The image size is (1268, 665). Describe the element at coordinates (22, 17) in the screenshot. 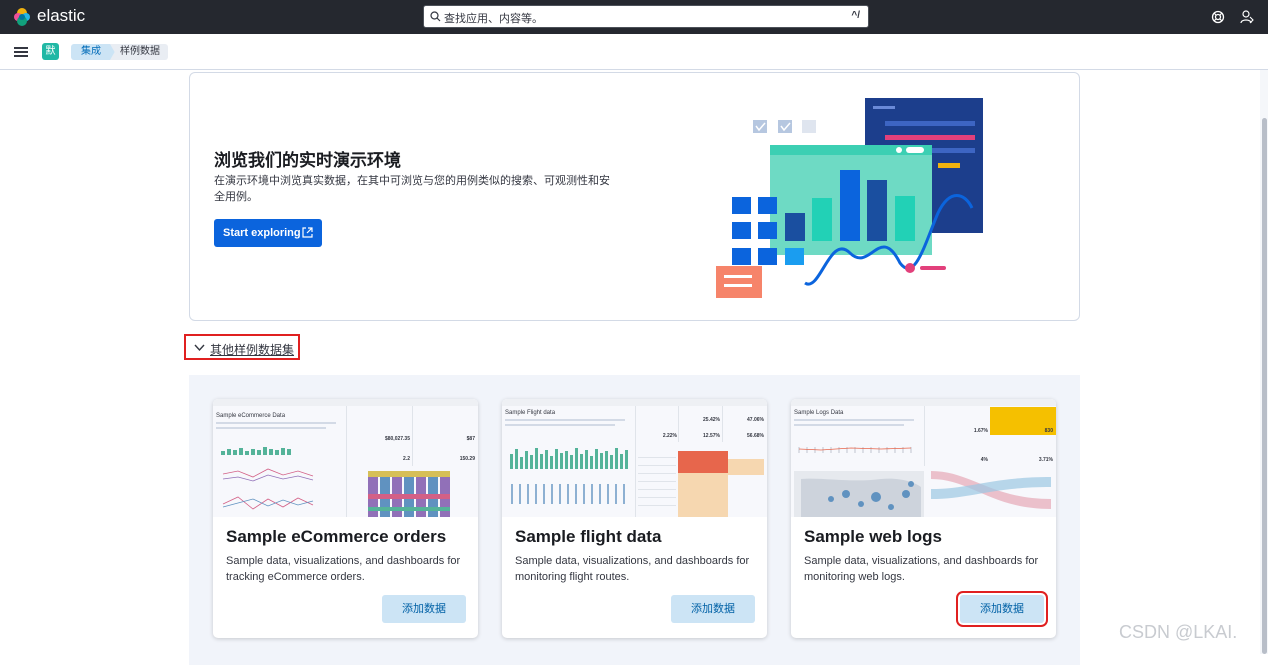

I see `elastic-logo-icon` at that location.